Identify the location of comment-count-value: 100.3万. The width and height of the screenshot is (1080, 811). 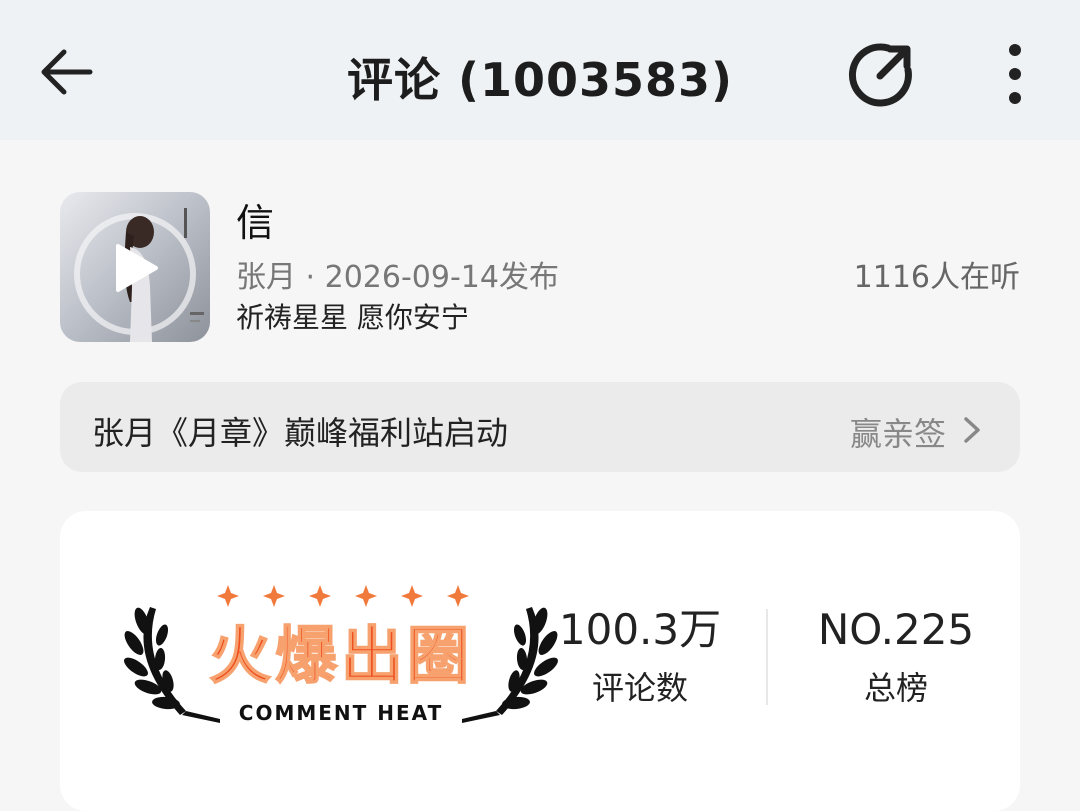
(640, 629).